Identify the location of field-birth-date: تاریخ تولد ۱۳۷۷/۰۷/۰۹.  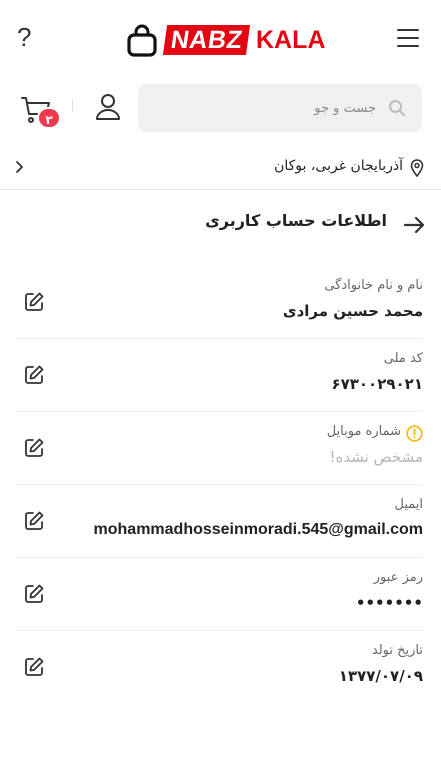
(219, 667).